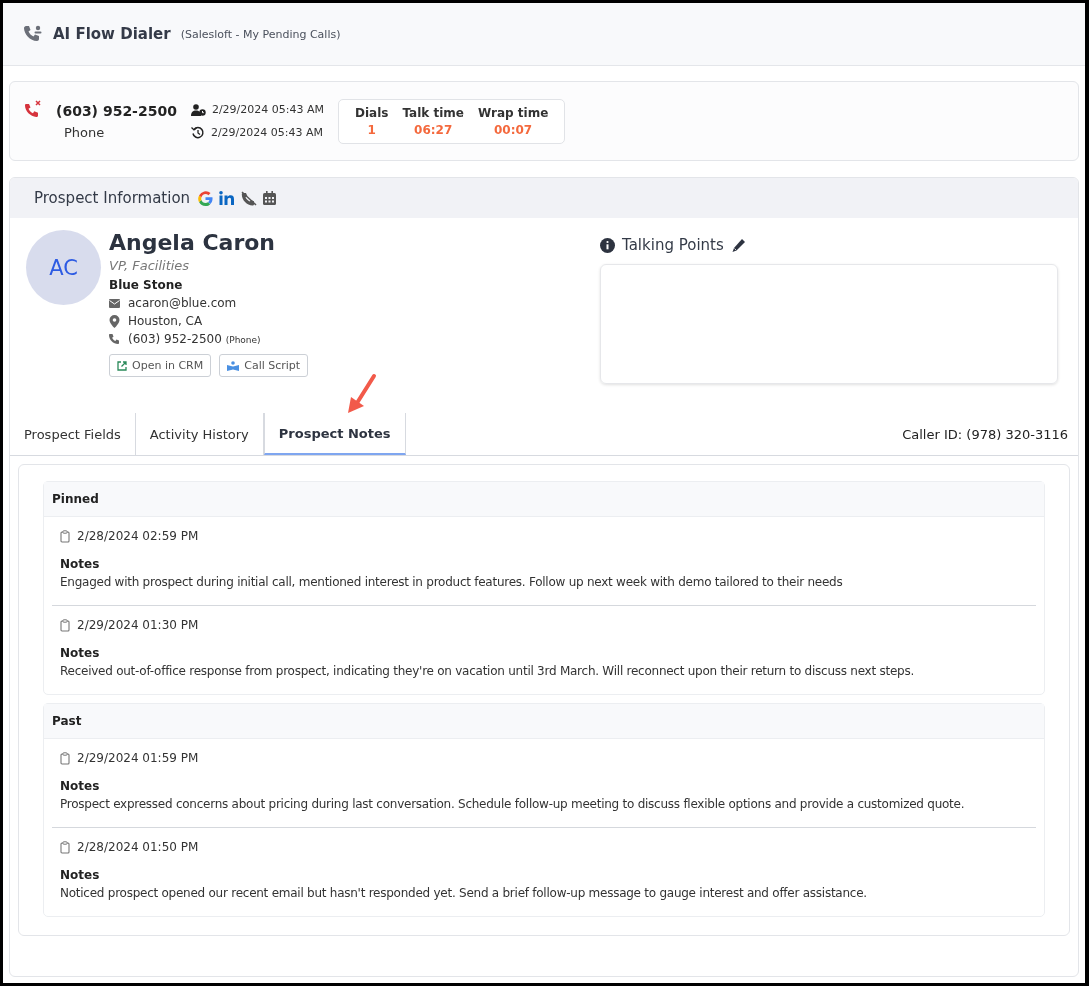 The width and height of the screenshot is (1089, 986). What do you see at coordinates (513, 129) in the screenshot?
I see `stat-value: 00:07` at bounding box center [513, 129].